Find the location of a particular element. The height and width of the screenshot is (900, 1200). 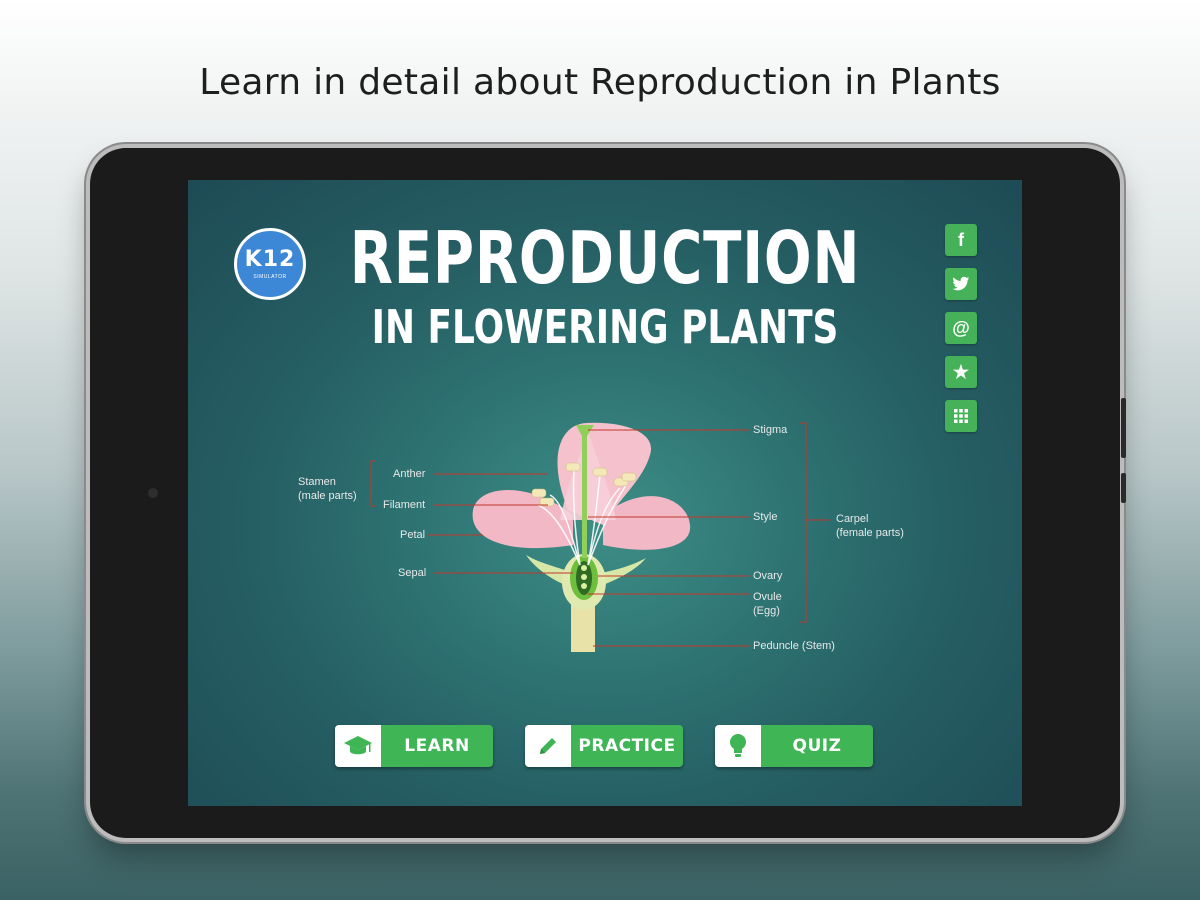

practice-button: PRACTICE is located at coordinates (604, 746).